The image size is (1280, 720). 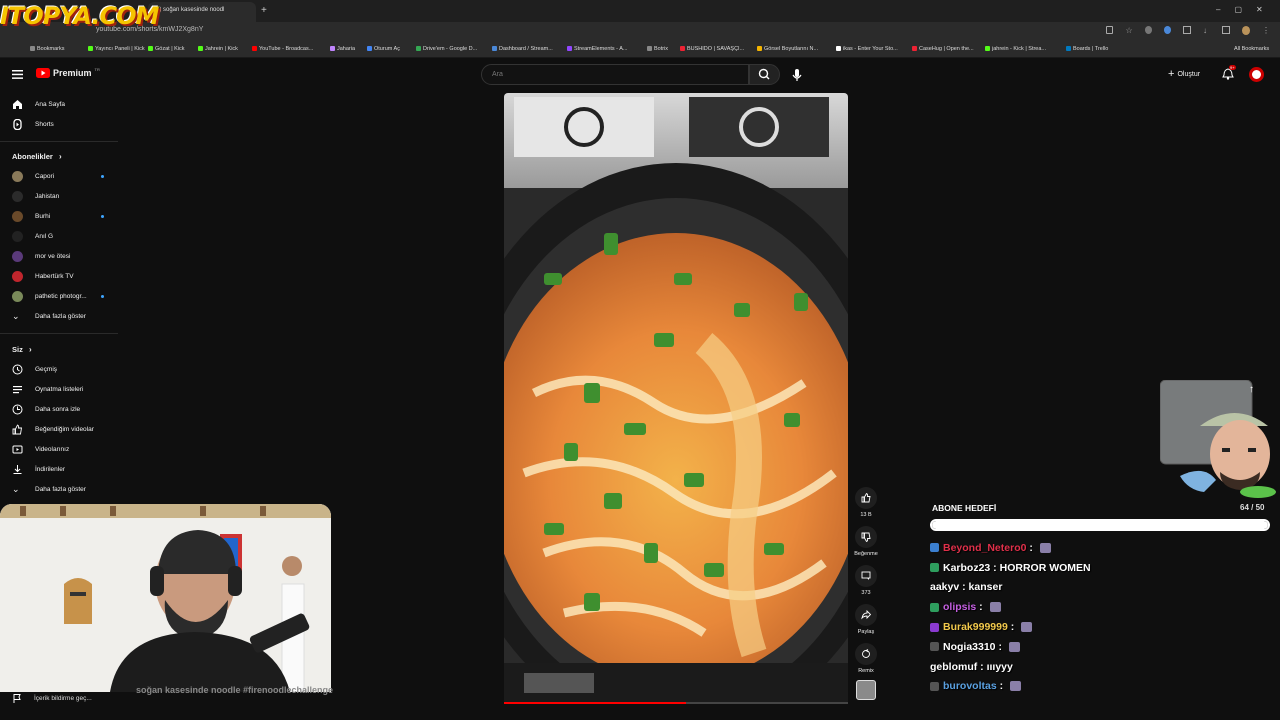 I want to click on all-bookmarks: All Bookmarks, so click(x=1251, y=49).